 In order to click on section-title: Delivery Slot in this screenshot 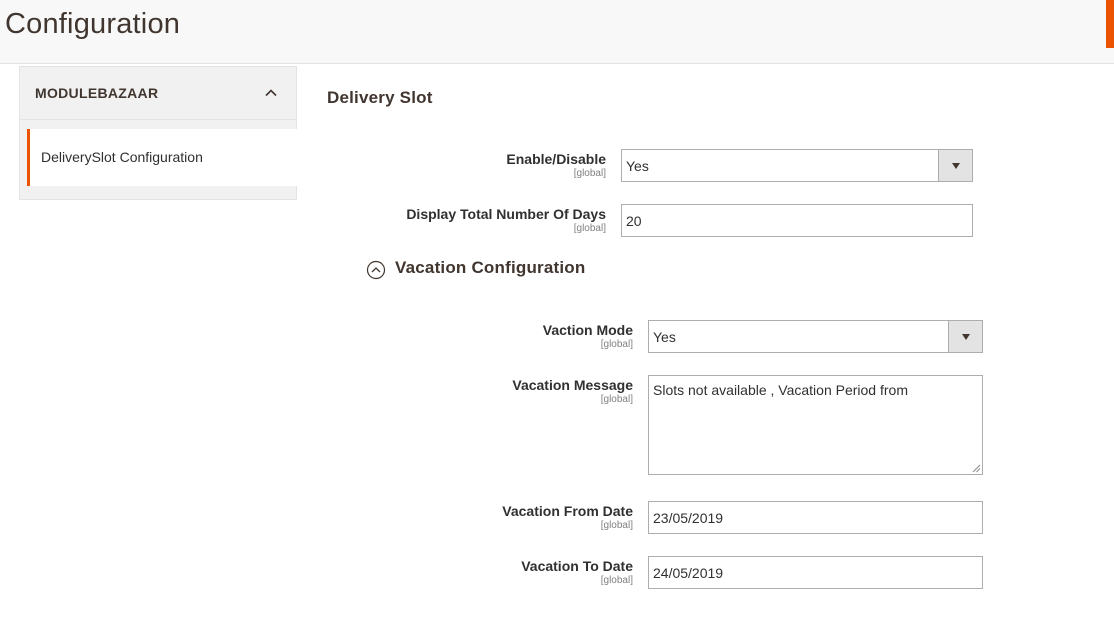, I will do `click(380, 97)`.